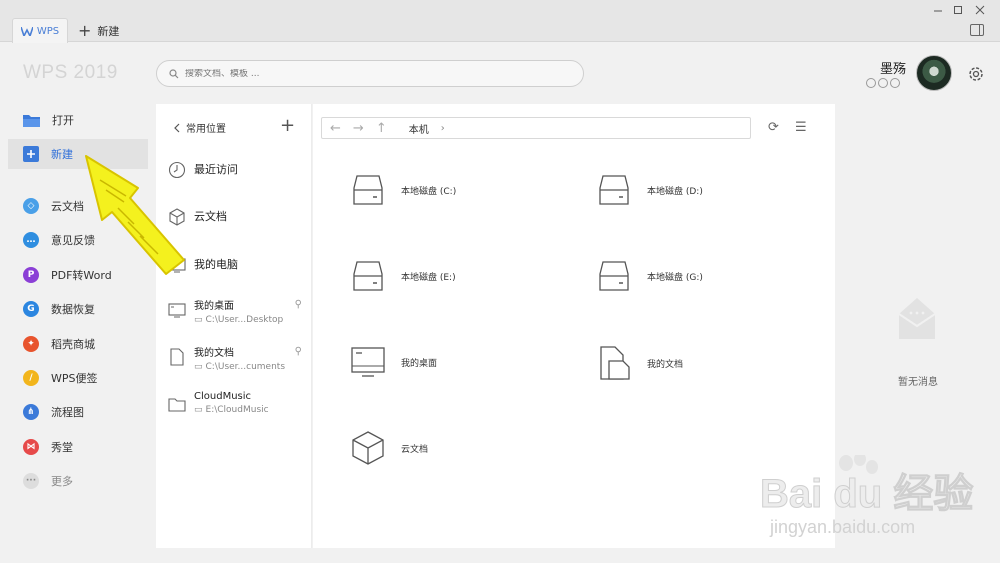 Image resolution: width=1000 pixels, height=563 pixels. What do you see at coordinates (85, 30) in the screenshot?
I see `plus-icon: +` at bounding box center [85, 30].